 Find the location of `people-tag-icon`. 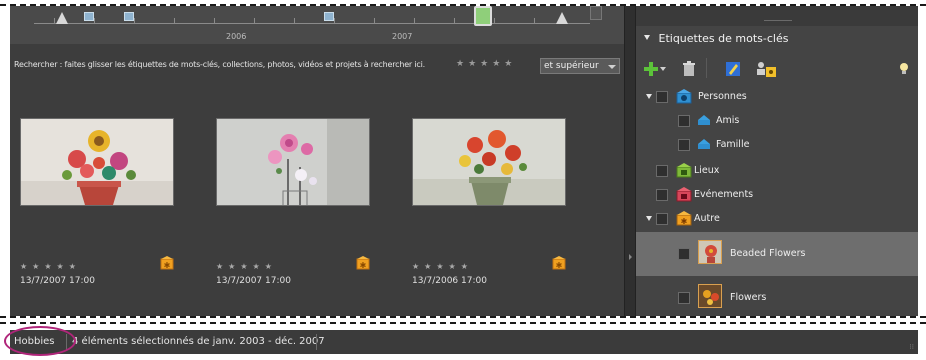

people-tag-icon is located at coordinates (684, 96).